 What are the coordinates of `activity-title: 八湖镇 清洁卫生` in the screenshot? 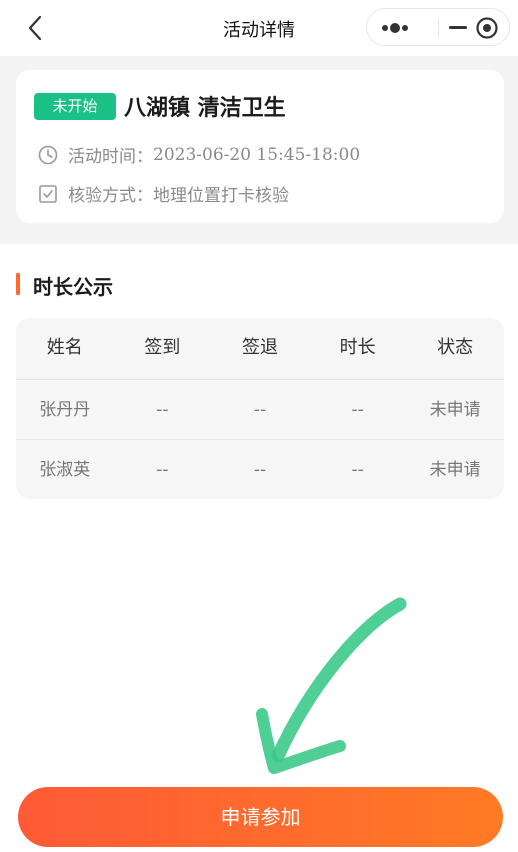 It's located at (205, 108).